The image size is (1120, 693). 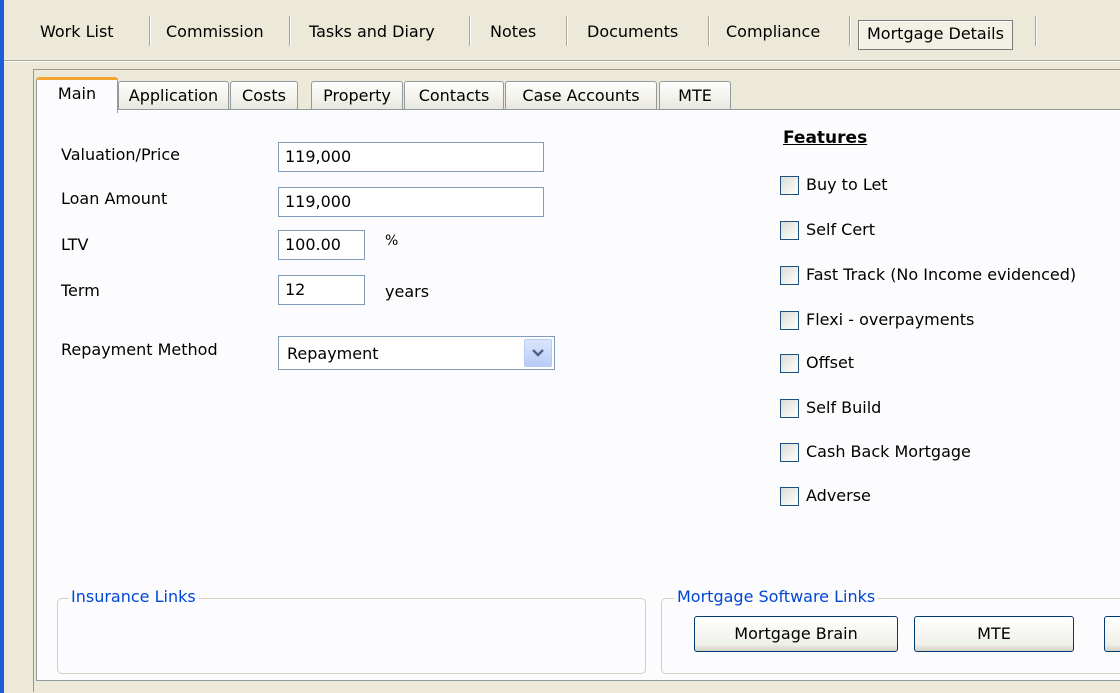 What do you see at coordinates (321, 245) in the screenshot?
I see `ltv-input: 100.00` at bounding box center [321, 245].